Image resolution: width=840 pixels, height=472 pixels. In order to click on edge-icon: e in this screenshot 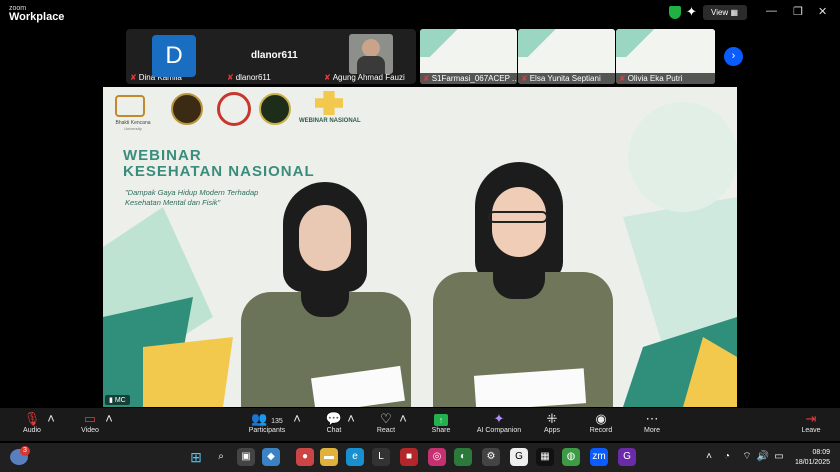, I will do `click(355, 457)`.